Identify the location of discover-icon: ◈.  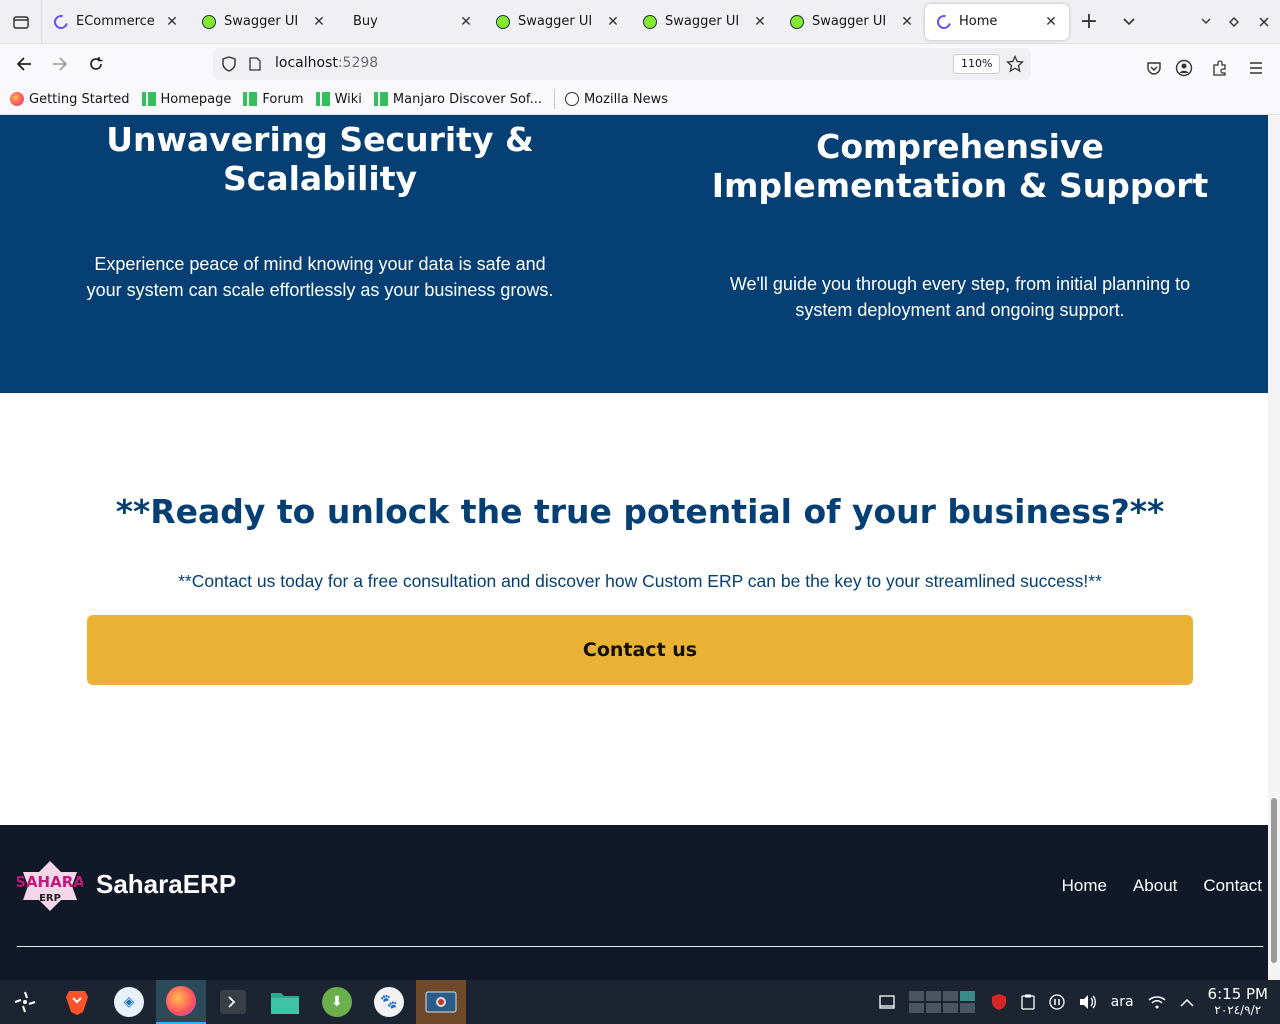
(129, 1002).